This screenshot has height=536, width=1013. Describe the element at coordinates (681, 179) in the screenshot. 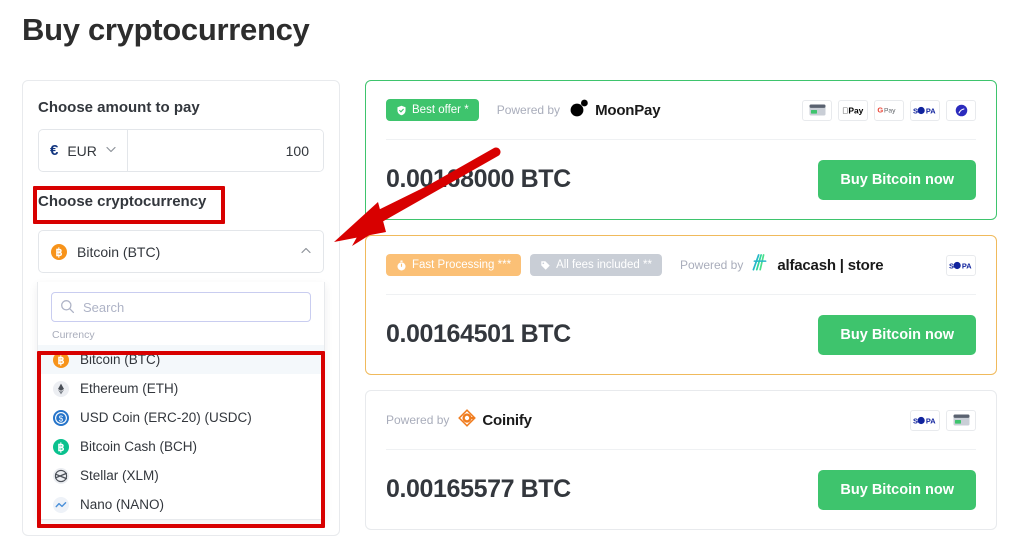

I see `offer-body: 0.00168000 BTC Buy Bitcoin now` at that location.